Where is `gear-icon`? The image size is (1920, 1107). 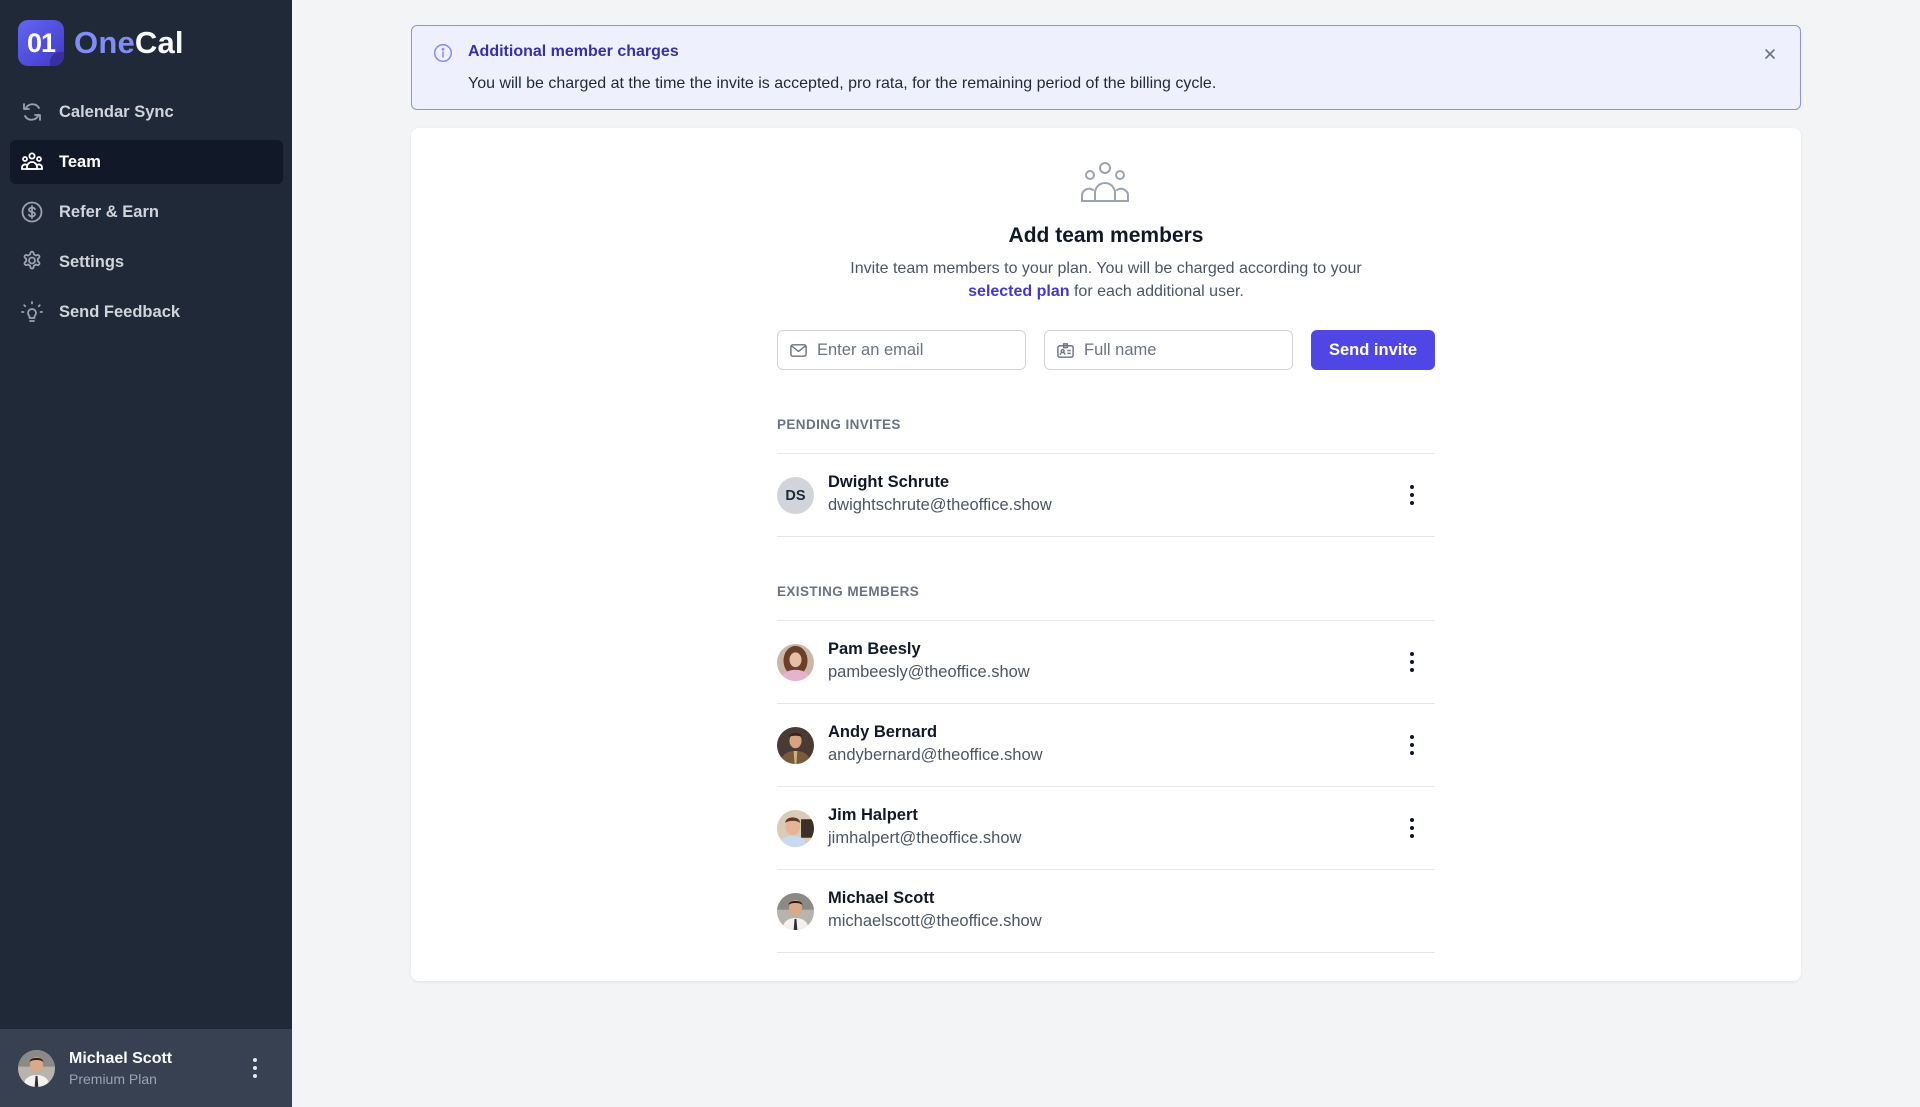
gear-icon is located at coordinates (32, 262).